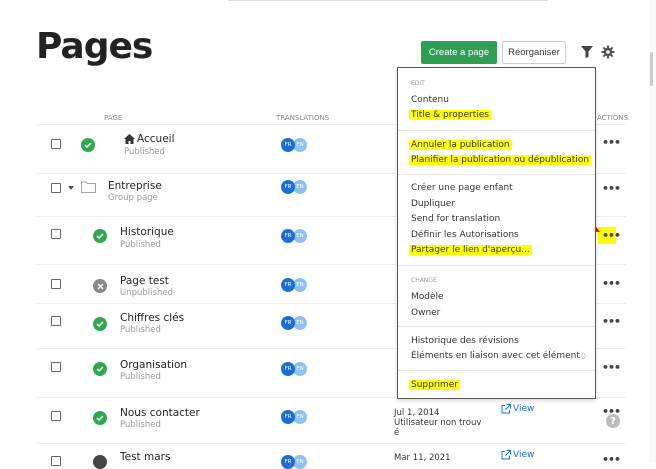  What do you see at coordinates (435, 385) in the screenshot?
I see `menu-item-supprimer: Supprimer` at bounding box center [435, 385].